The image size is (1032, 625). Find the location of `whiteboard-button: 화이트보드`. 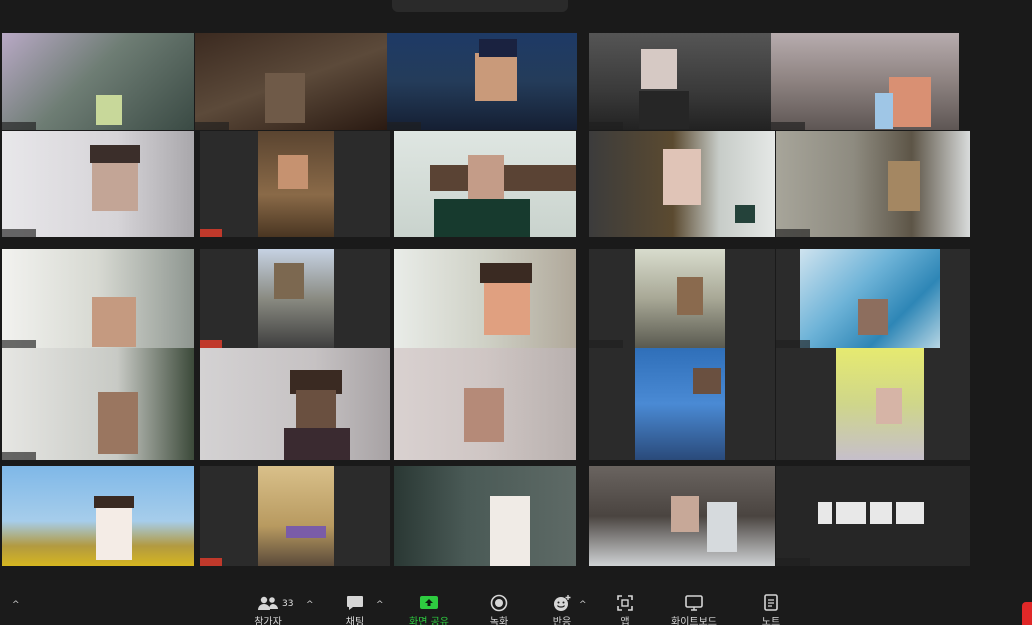

whiteboard-button: 화이트보드 is located at coordinates (694, 609).